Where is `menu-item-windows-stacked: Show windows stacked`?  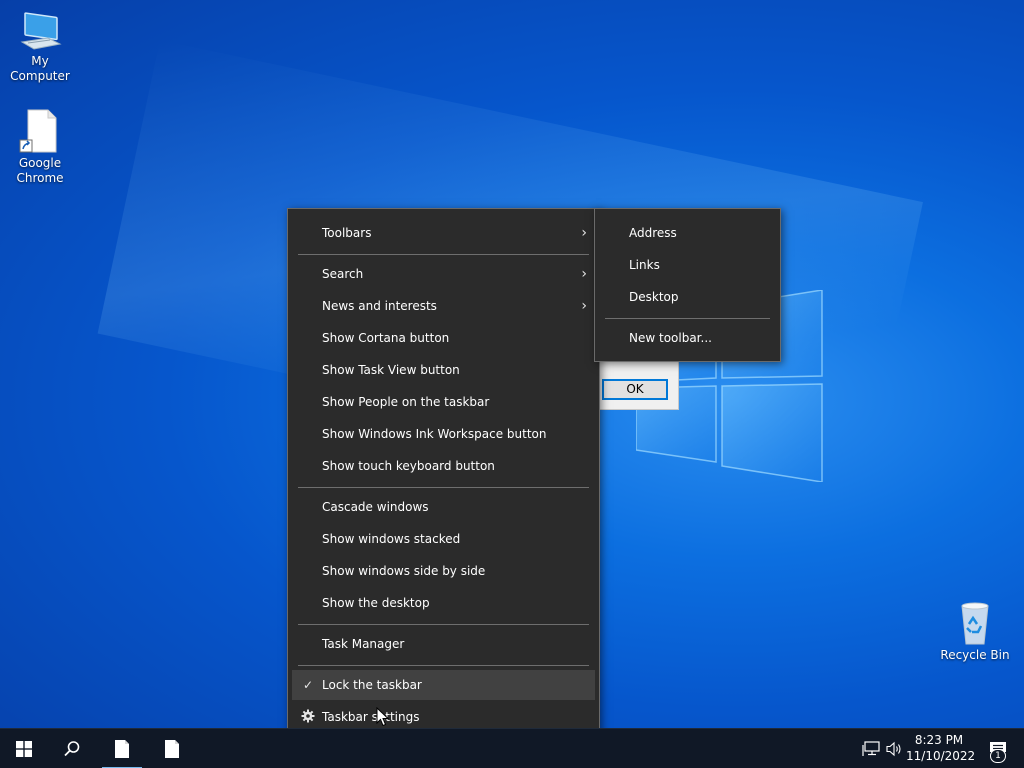 menu-item-windows-stacked: Show windows stacked is located at coordinates (443, 539).